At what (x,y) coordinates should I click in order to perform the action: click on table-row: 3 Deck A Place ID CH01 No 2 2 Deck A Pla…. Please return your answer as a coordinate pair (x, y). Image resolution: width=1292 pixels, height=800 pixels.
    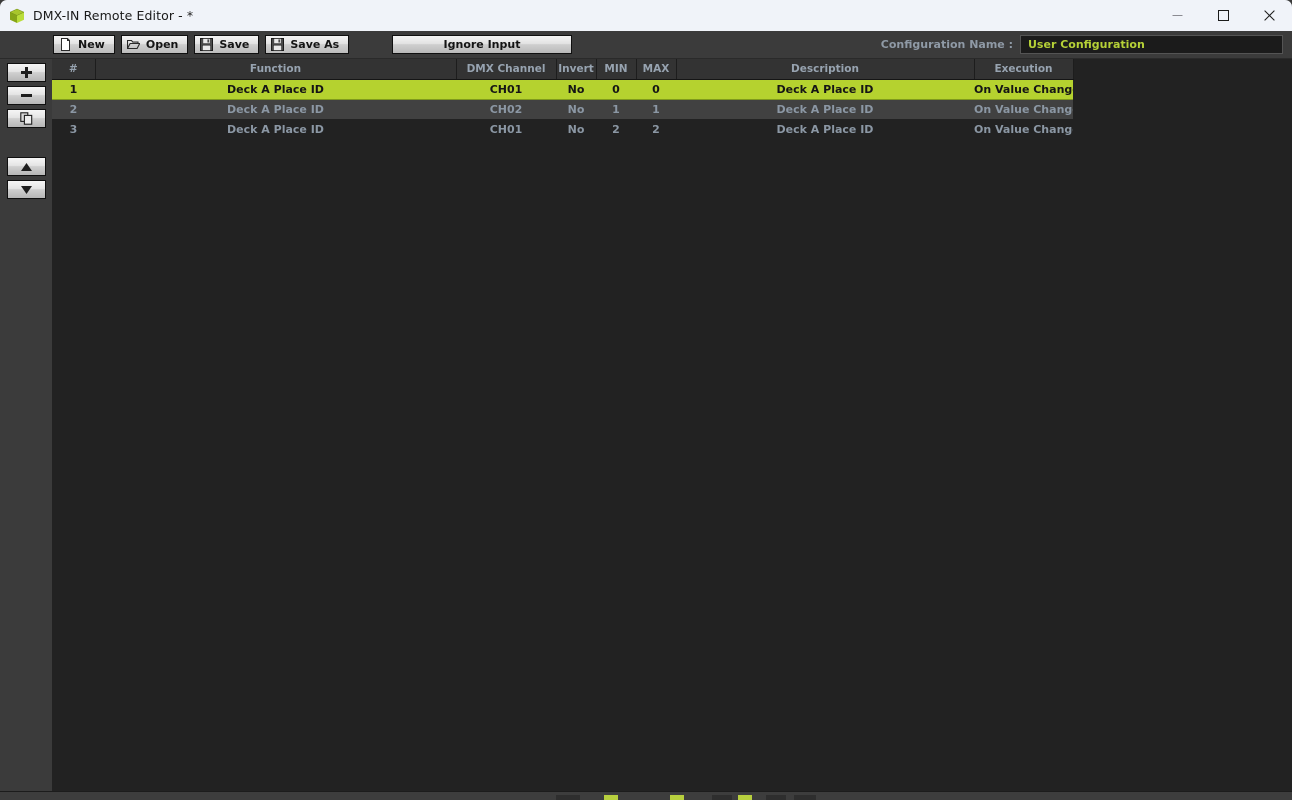
    Looking at the image, I should click on (562, 129).